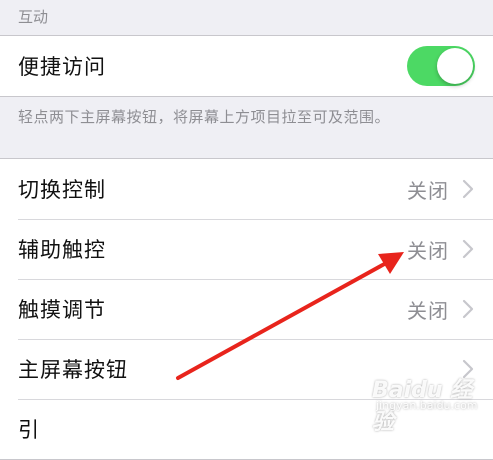 The height and width of the screenshot is (460, 493). I want to click on list-item-label: 触摸调节, so click(62, 310).